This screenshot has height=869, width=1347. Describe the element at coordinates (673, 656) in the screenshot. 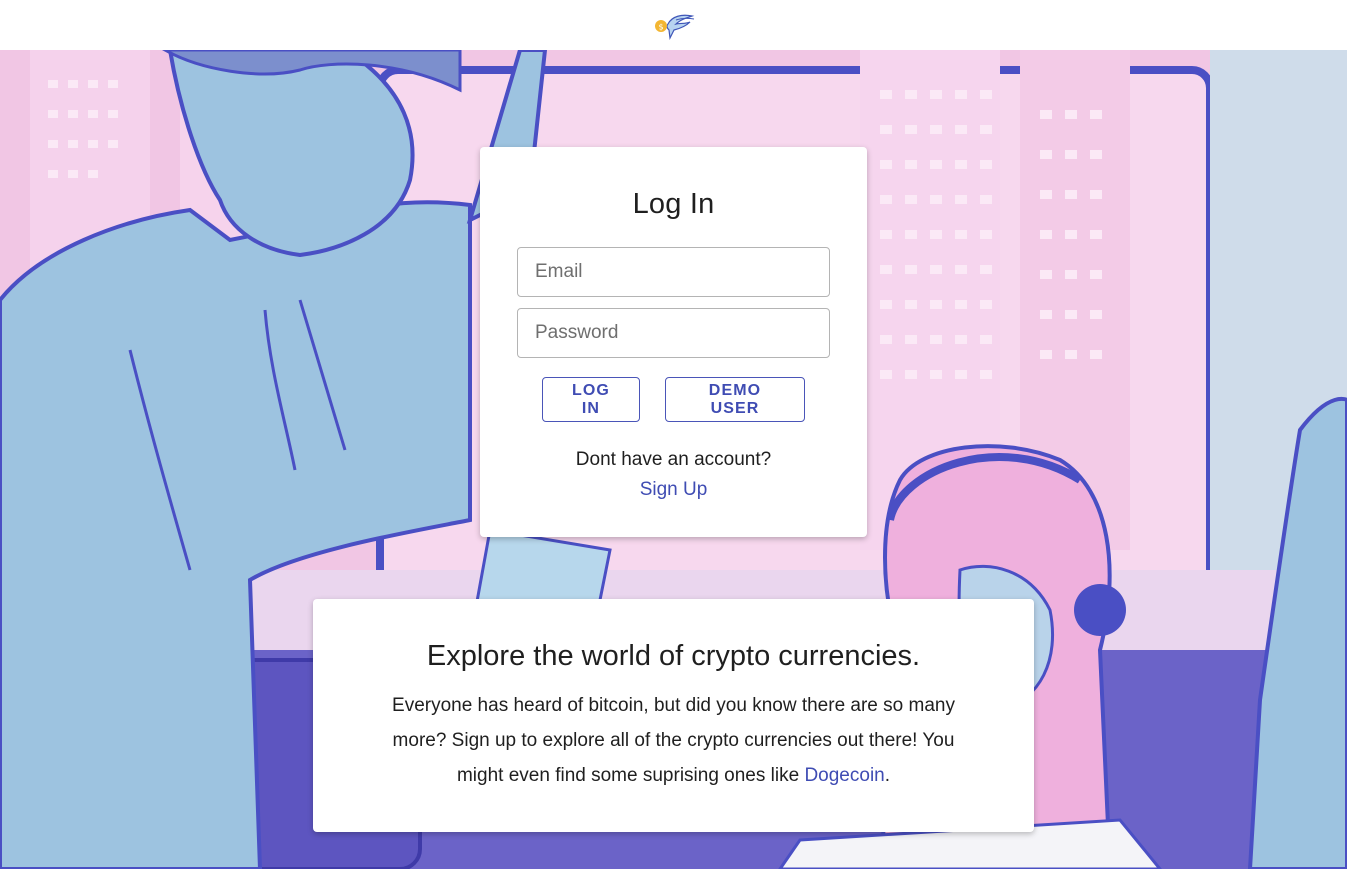

I see `explore-title: Explore the world of crypto currencies.` at that location.